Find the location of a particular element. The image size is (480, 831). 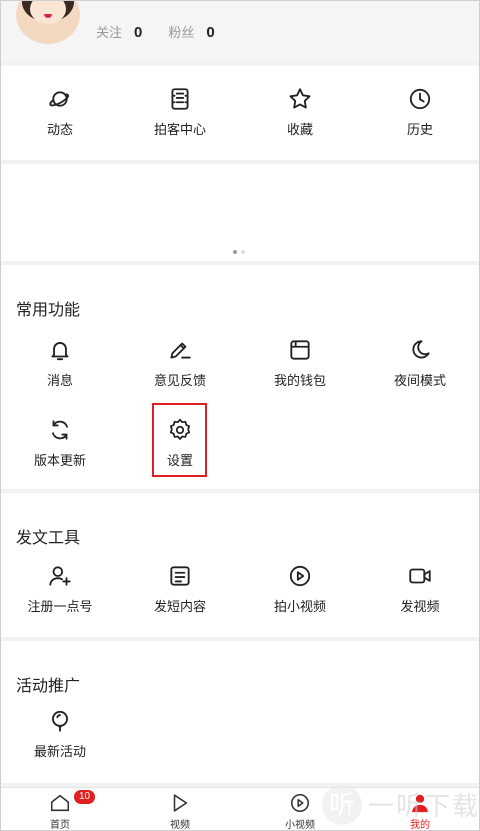

menu-item-label: 注册一点号 is located at coordinates (60, 606).